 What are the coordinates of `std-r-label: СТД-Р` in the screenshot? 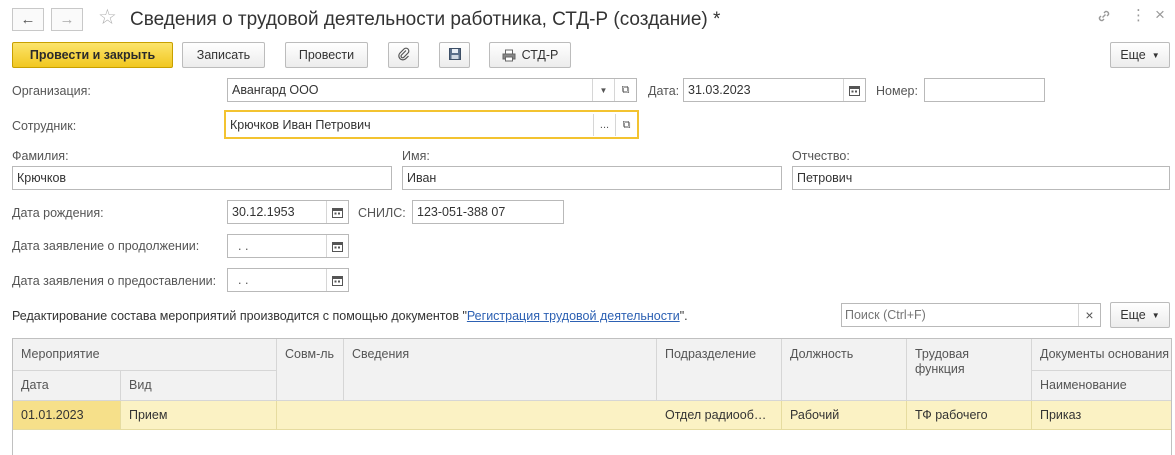 It's located at (540, 55).